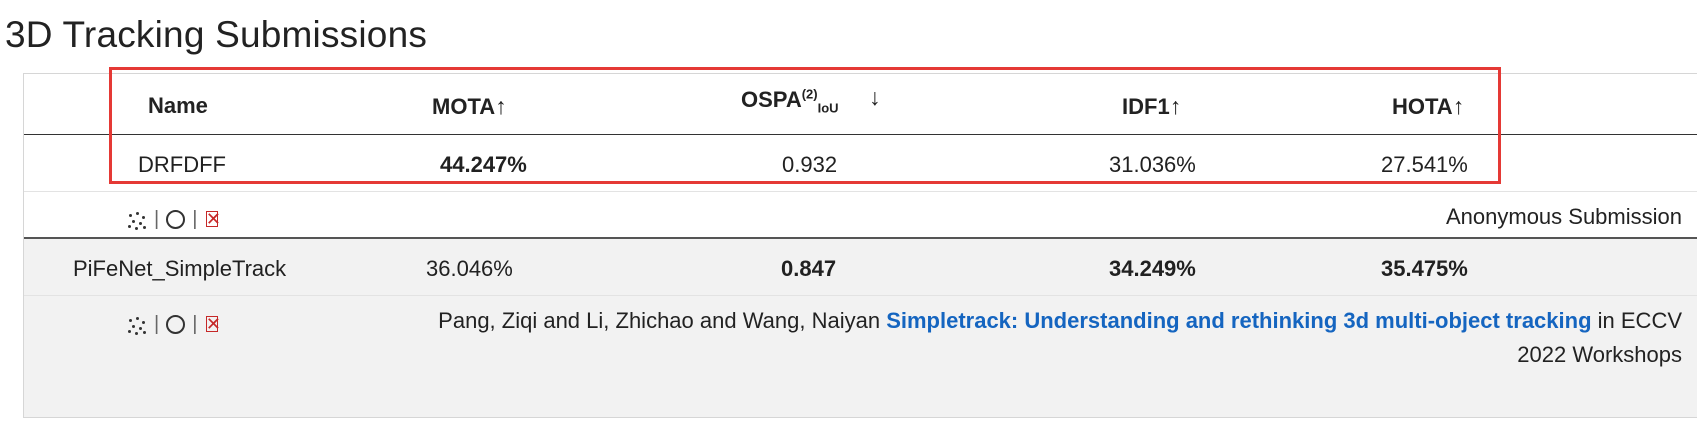 The image size is (1697, 425). I want to click on idf1-value: 31.036%, so click(1152, 164).